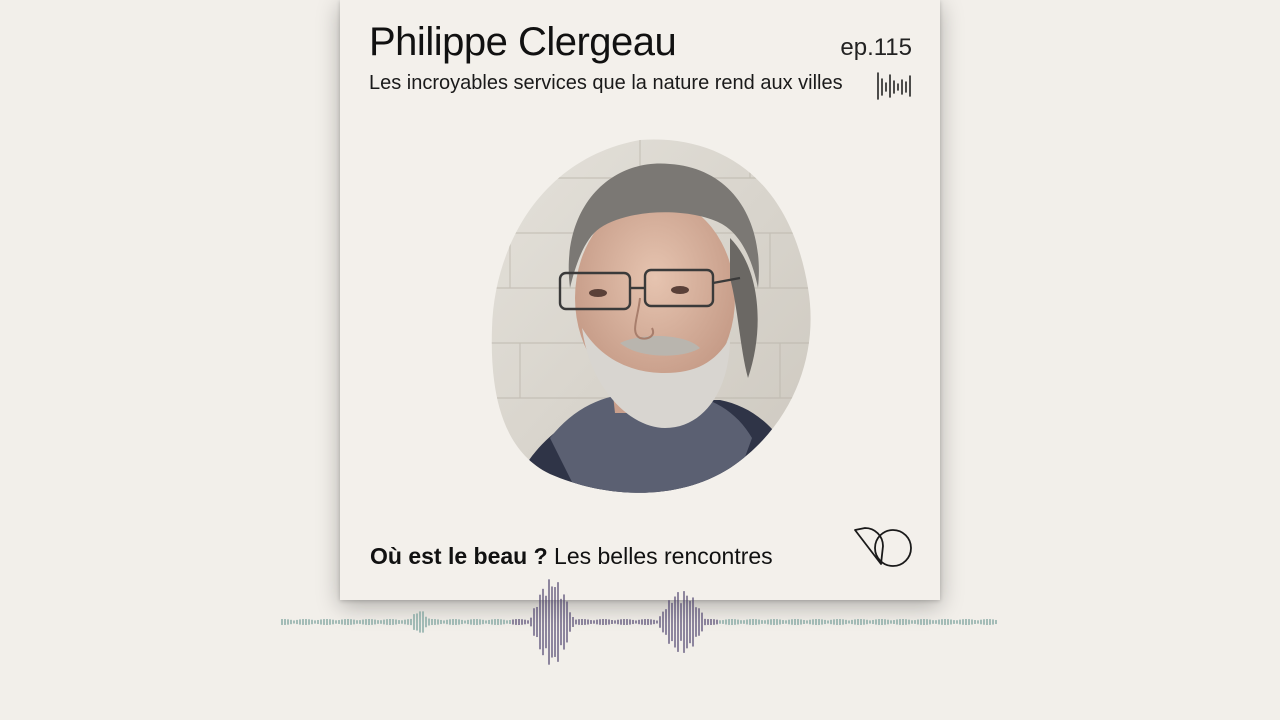 The image size is (1280, 720). What do you see at coordinates (663, 556) in the screenshot?
I see `show-tagline: Les belles rencontres` at bounding box center [663, 556].